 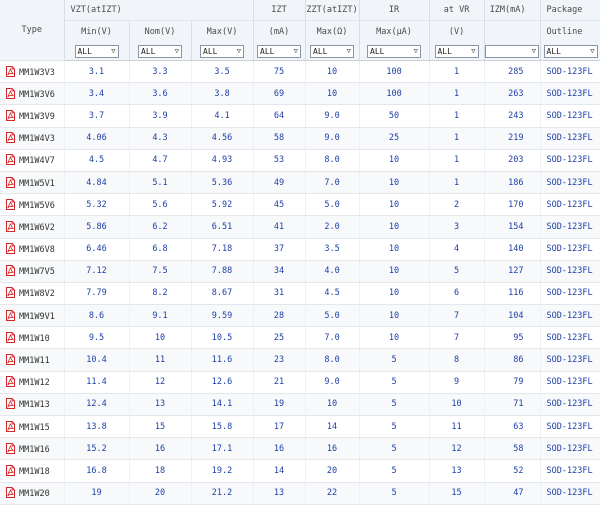 What do you see at coordinates (512, 51) in the screenshot?
I see `izm-filter-select: ▽` at bounding box center [512, 51].